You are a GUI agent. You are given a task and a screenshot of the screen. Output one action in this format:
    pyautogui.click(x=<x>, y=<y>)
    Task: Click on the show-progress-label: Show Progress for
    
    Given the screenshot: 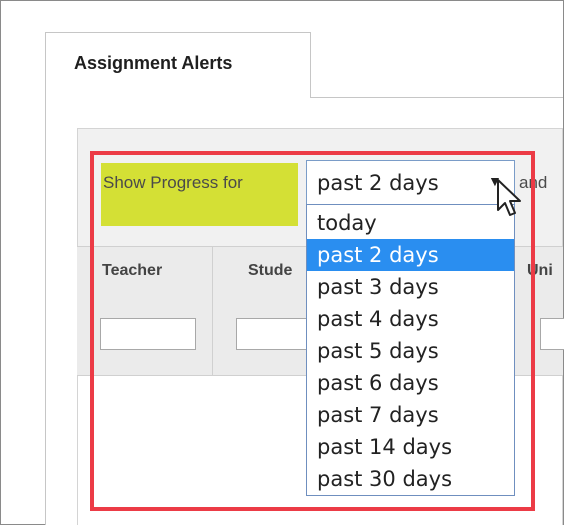 What is the action you would take?
    pyautogui.click(x=173, y=182)
    